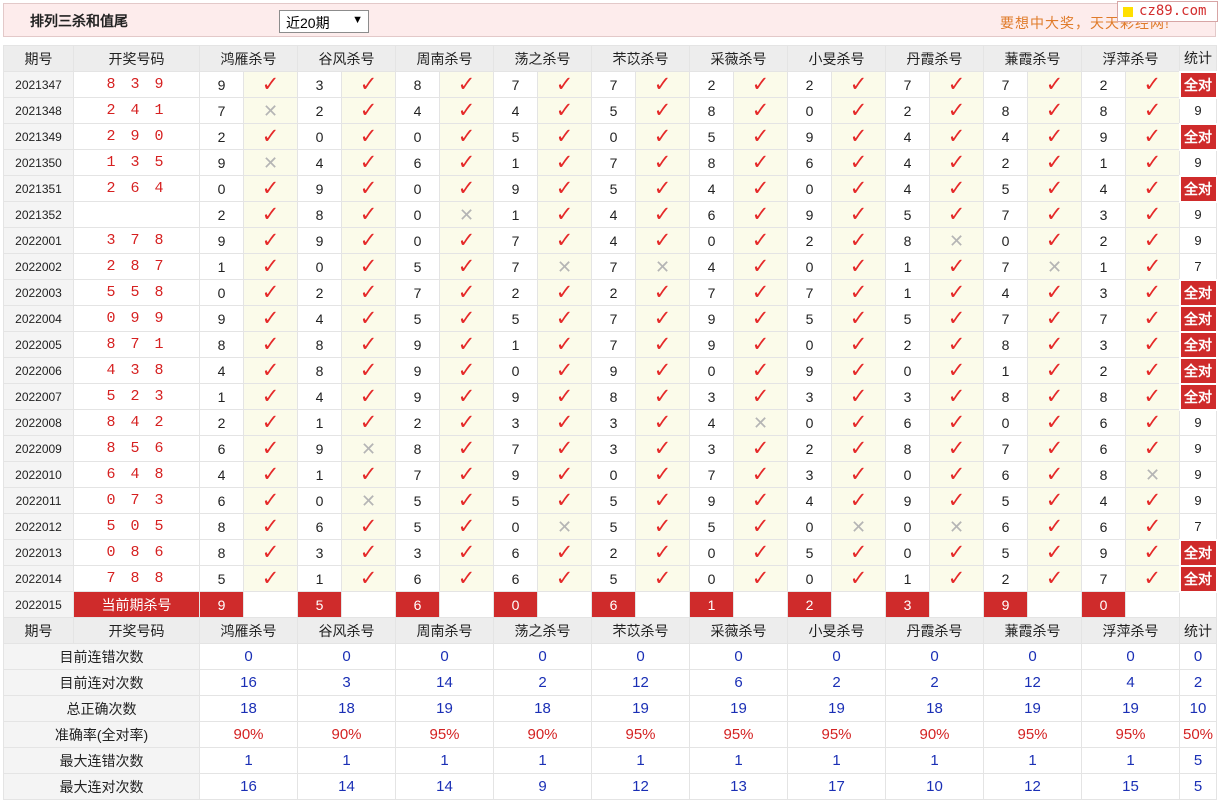 The image size is (1219, 806). What do you see at coordinates (136, 344) in the screenshot?
I see `draw-numbers: 8 7 1` at bounding box center [136, 344].